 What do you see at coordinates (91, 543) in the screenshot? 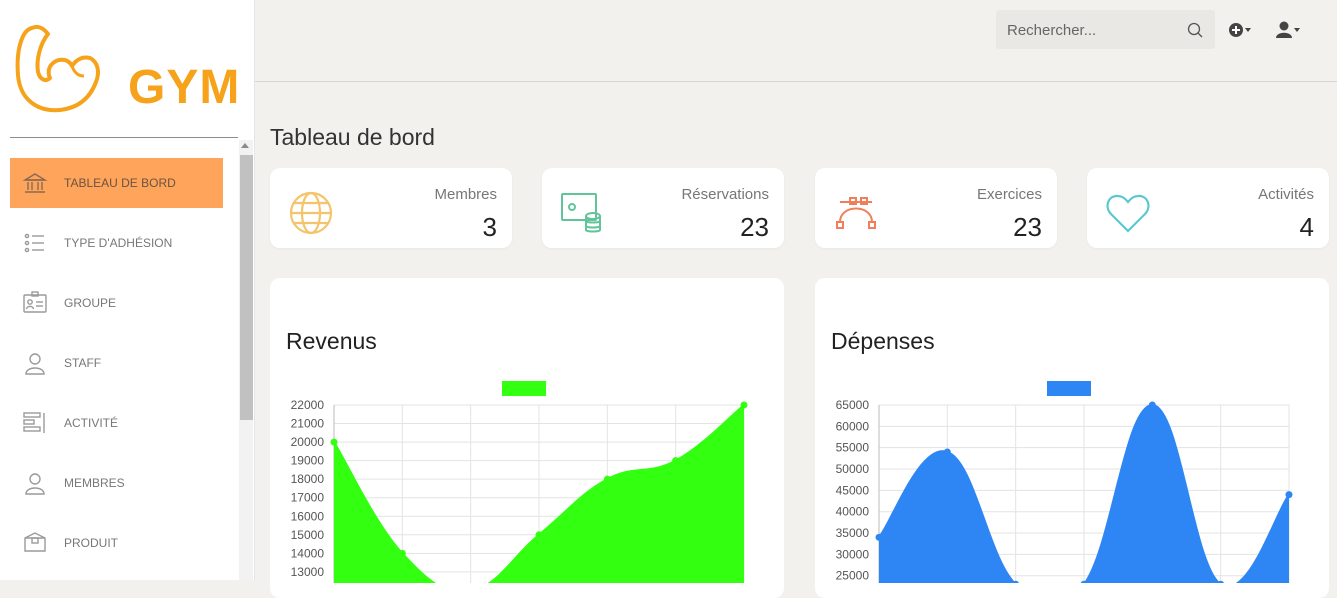
I see `sidebar-item-label: PRODUIT` at bounding box center [91, 543].